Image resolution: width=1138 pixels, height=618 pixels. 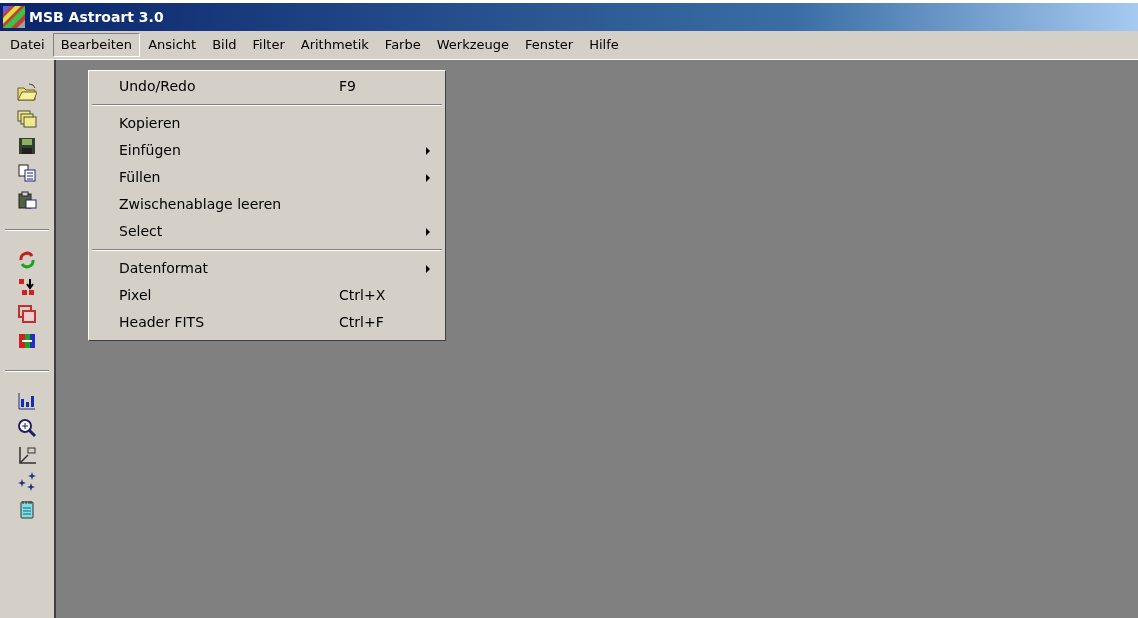 What do you see at coordinates (267, 150) in the screenshot?
I see `menu-option: Einfügen` at bounding box center [267, 150].